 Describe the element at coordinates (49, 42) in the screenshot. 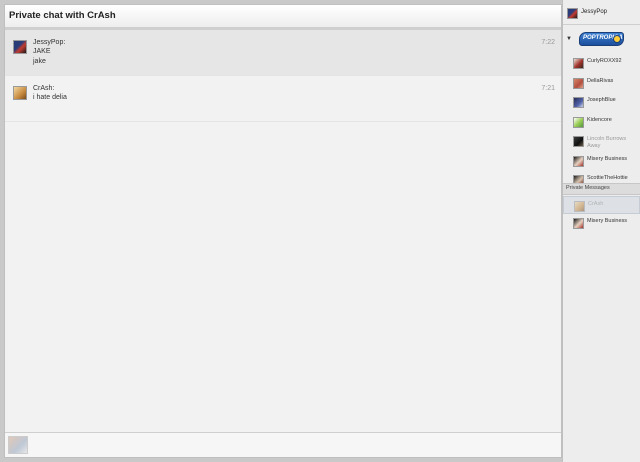

I see `message-author: JessyPop:` at that location.